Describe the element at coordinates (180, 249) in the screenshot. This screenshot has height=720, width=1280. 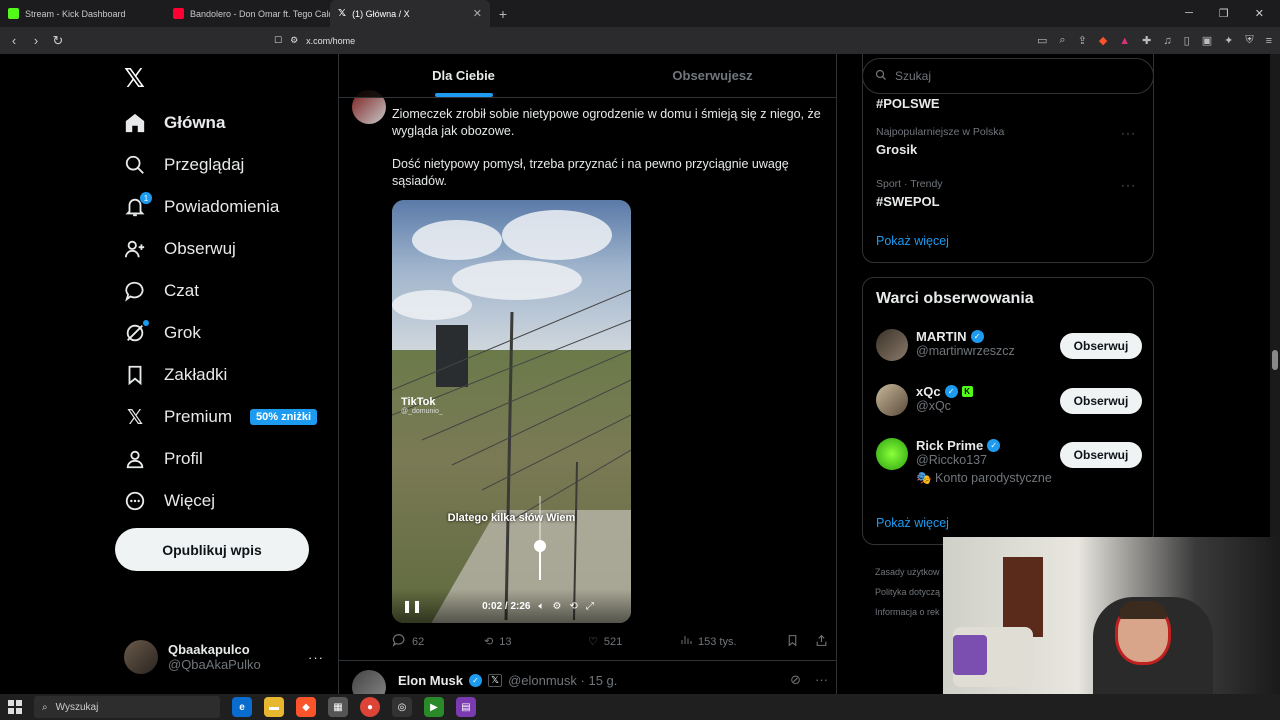
I see `nav-follow: Obserwuj` at that location.